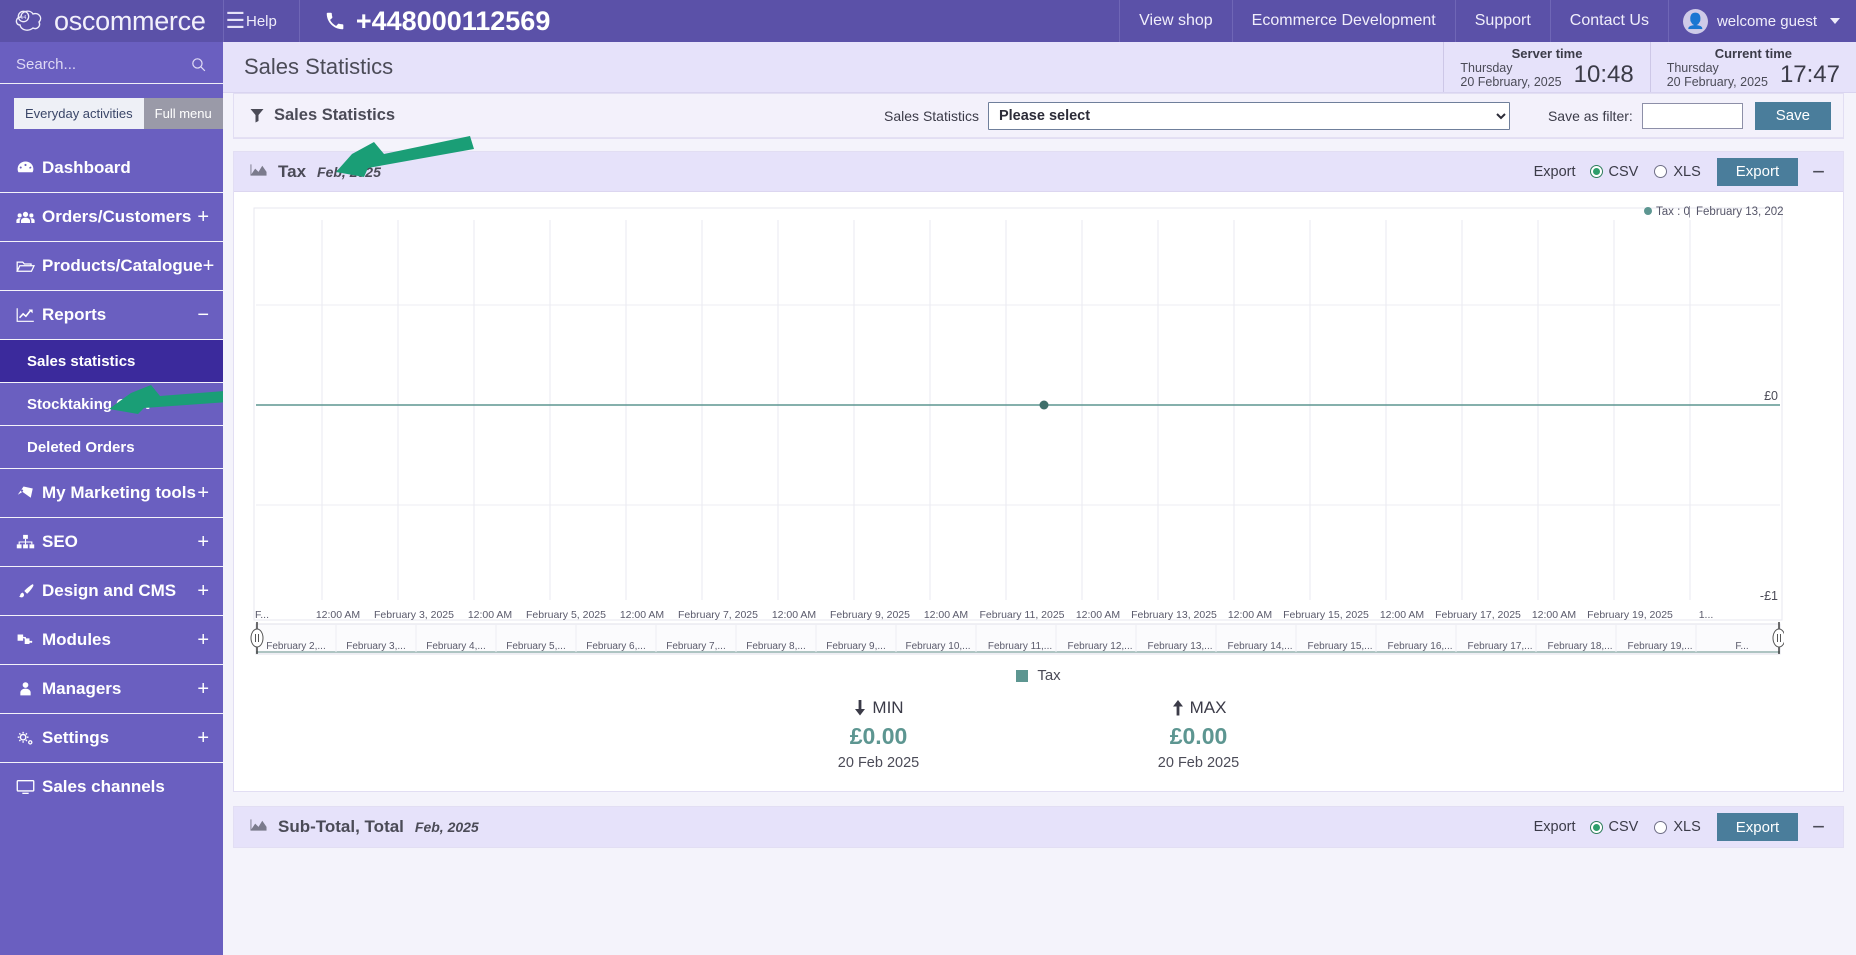 The height and width of the screenshot is (955, 1856). I want to click on xtick-label: February 9, 2025, so click(870, 615).